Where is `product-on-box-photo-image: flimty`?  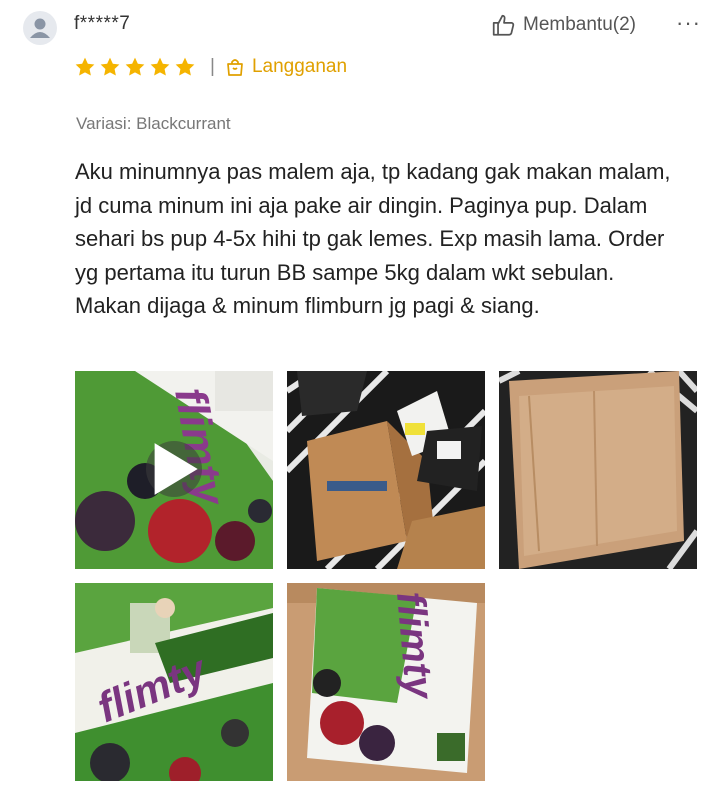 product-on-box-photo-image: flimty is located at coordinates (386, 682).